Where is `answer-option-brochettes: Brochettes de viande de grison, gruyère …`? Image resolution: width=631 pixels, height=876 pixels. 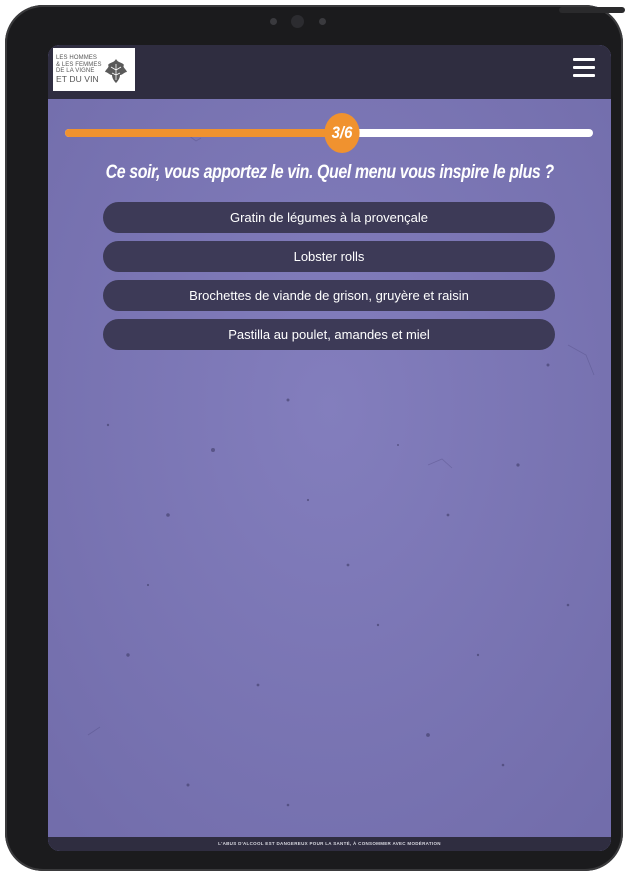 answer-option-brochettes: Brochettes de viande de grison, gruyère … is located at coordinates (329, 295).